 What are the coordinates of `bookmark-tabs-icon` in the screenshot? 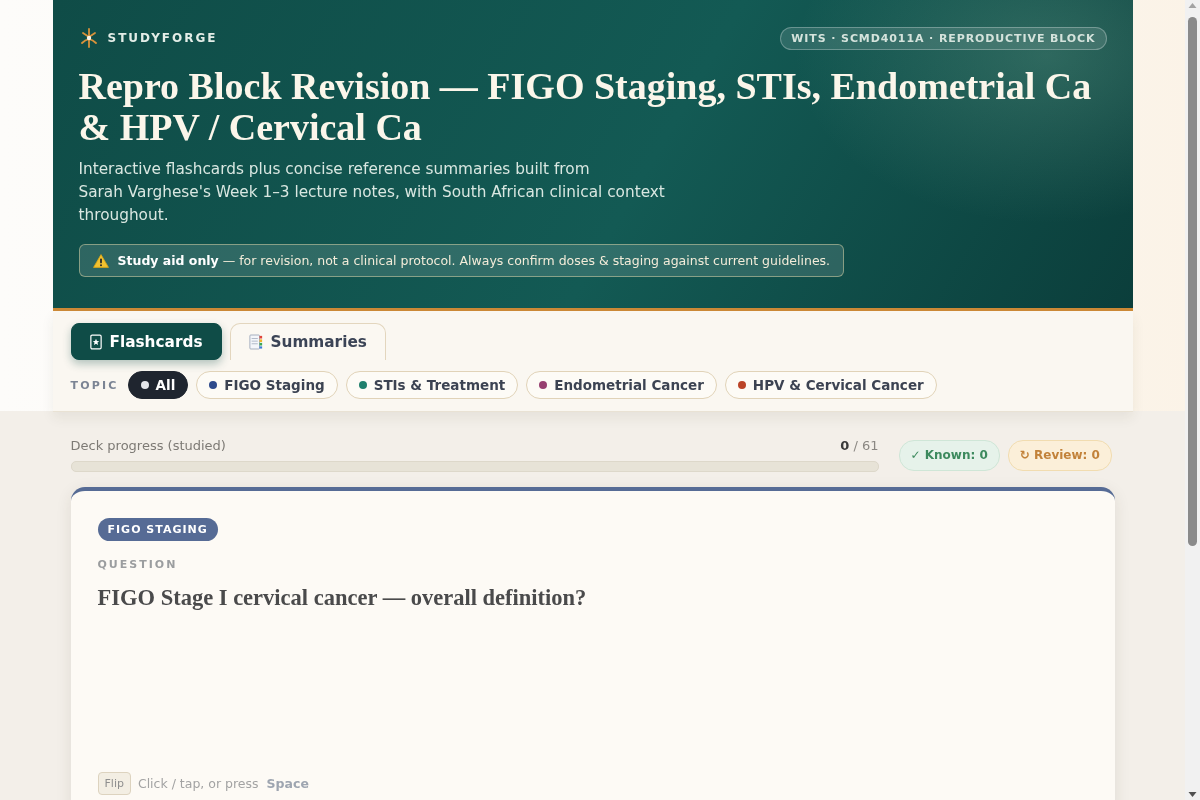 It's located at (255, 342).